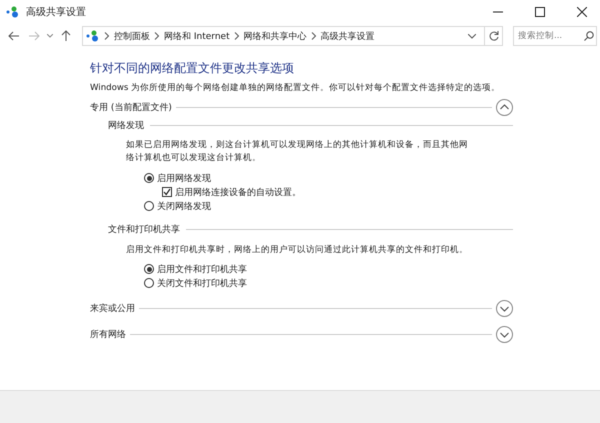 Image resolution: width=600 pixels, height=423 pixels. I want to click on close-icon, so click(582, 12).